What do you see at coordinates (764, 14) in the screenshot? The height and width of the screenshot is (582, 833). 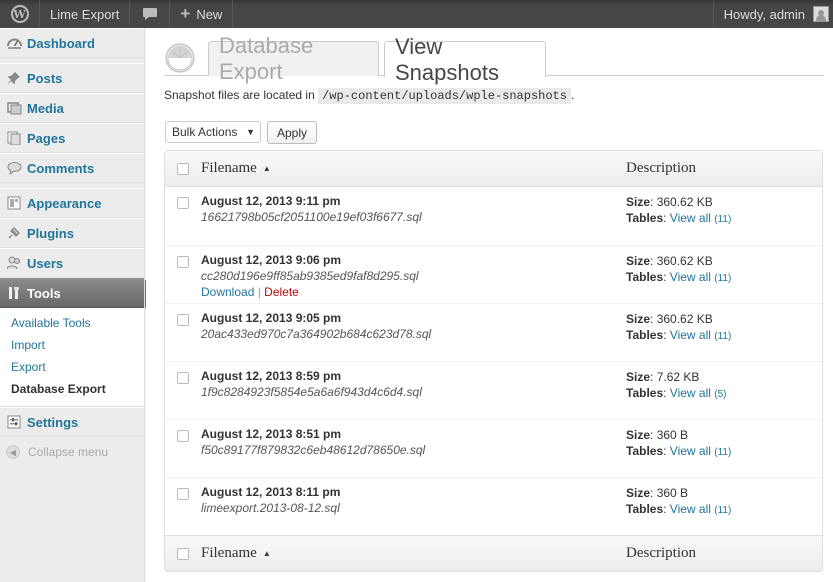 I see `howdy-greeting: Howdy, admin` at bounding box center [764, 14].